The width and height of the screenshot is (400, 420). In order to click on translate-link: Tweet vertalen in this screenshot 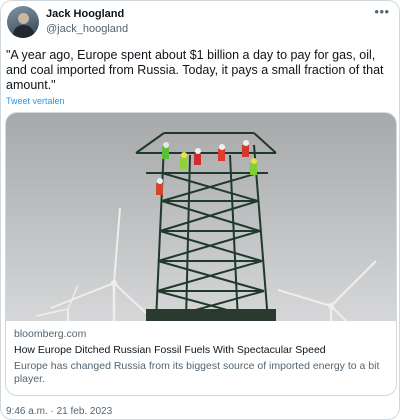, I will do `click(35, 101)`.